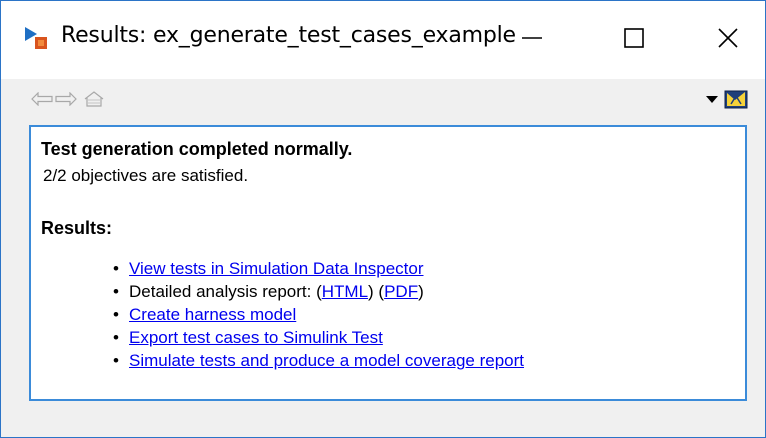 The width and height of the screenshot is (766, 438). I want to click on minimize-icon, so click(532, 38).